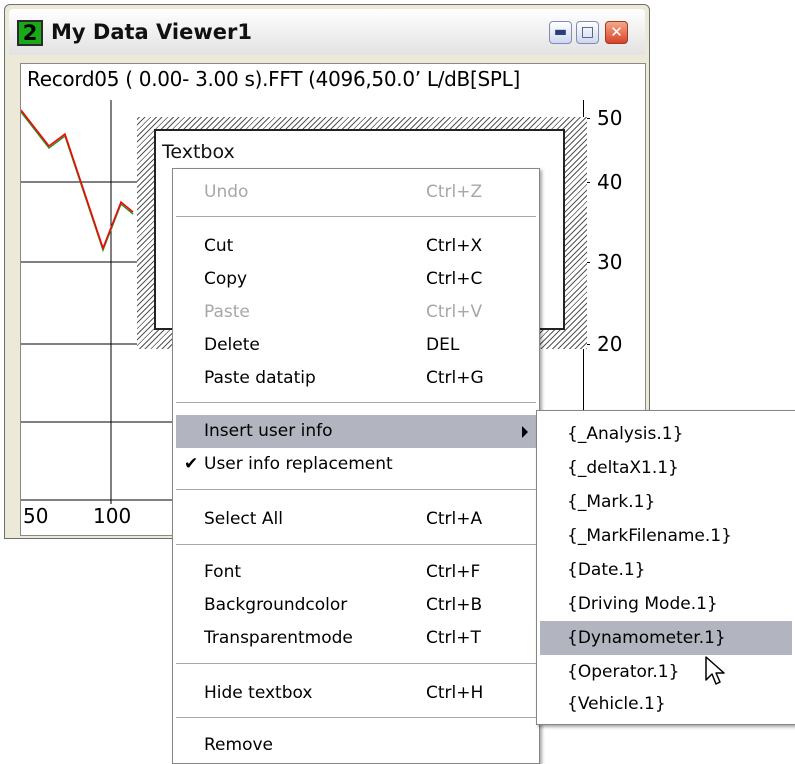  I want to click on menu-item-label: Remove, so click(238, 745).